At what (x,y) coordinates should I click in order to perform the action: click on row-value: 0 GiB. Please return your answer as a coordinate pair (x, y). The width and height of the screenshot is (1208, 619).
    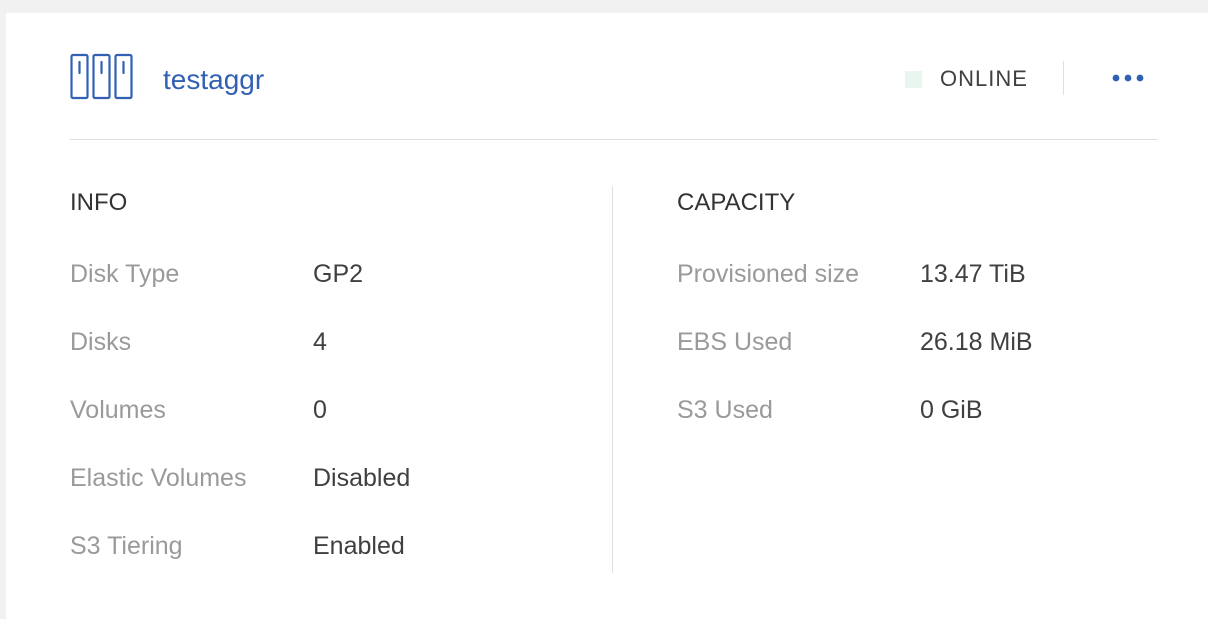
    Looking at the image, I should click on (951, 410).